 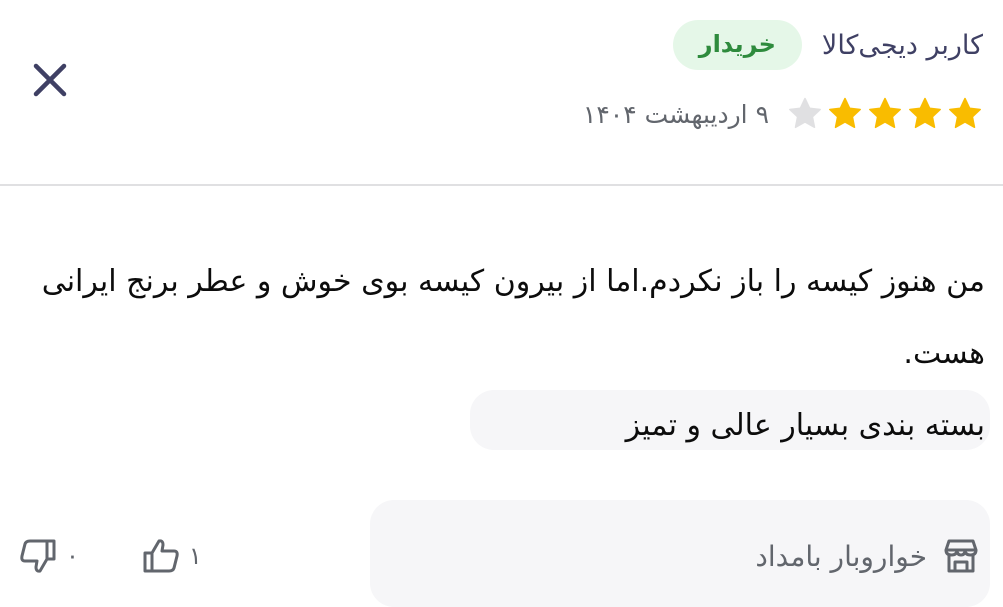 I want to click on store-icon, so click(x=961, y=556).